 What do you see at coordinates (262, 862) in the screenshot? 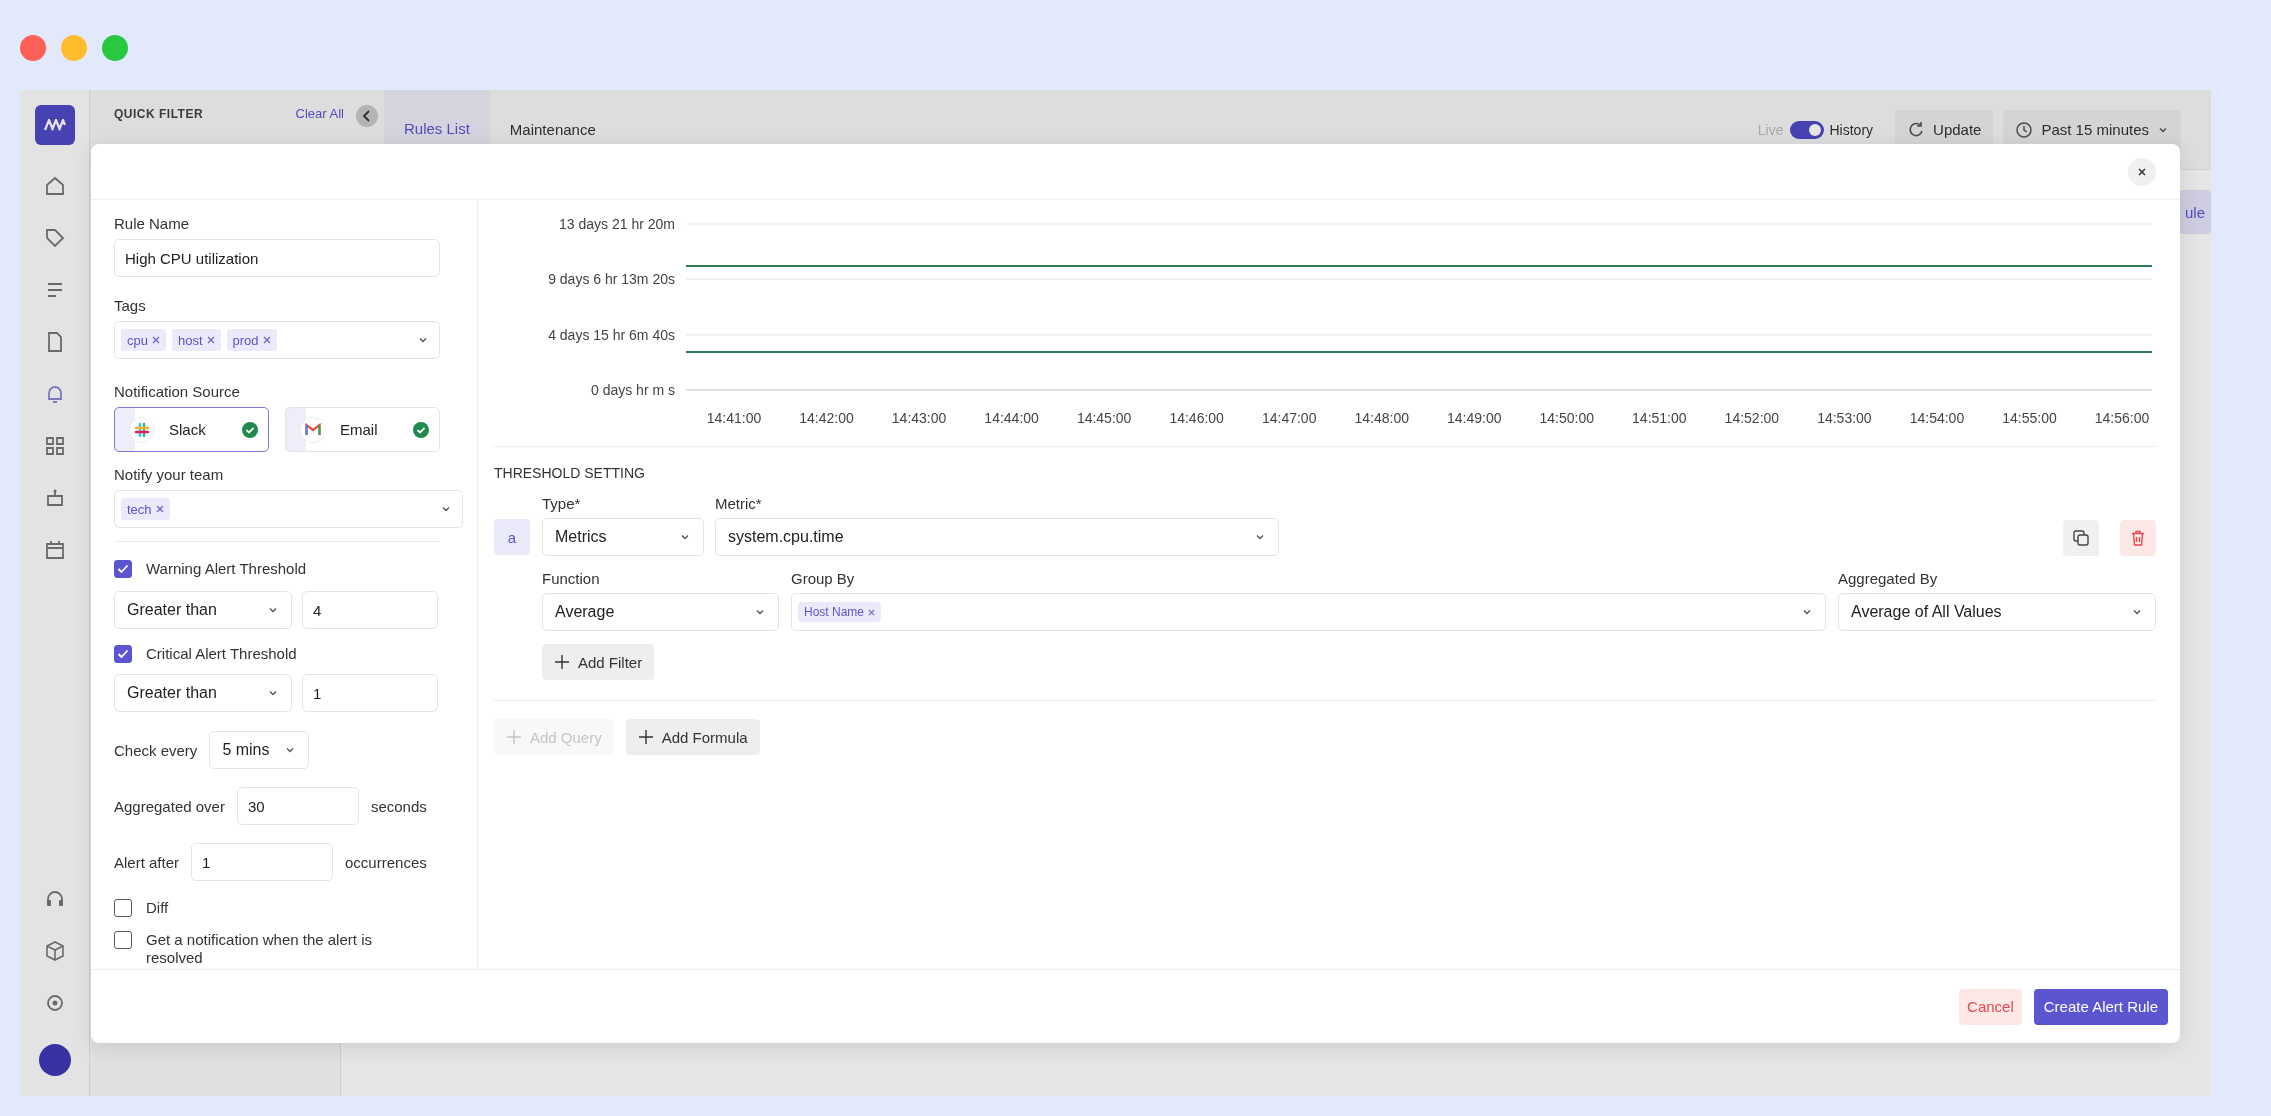
I see `occurrences-input: 1` at bounding box center [262, 862].